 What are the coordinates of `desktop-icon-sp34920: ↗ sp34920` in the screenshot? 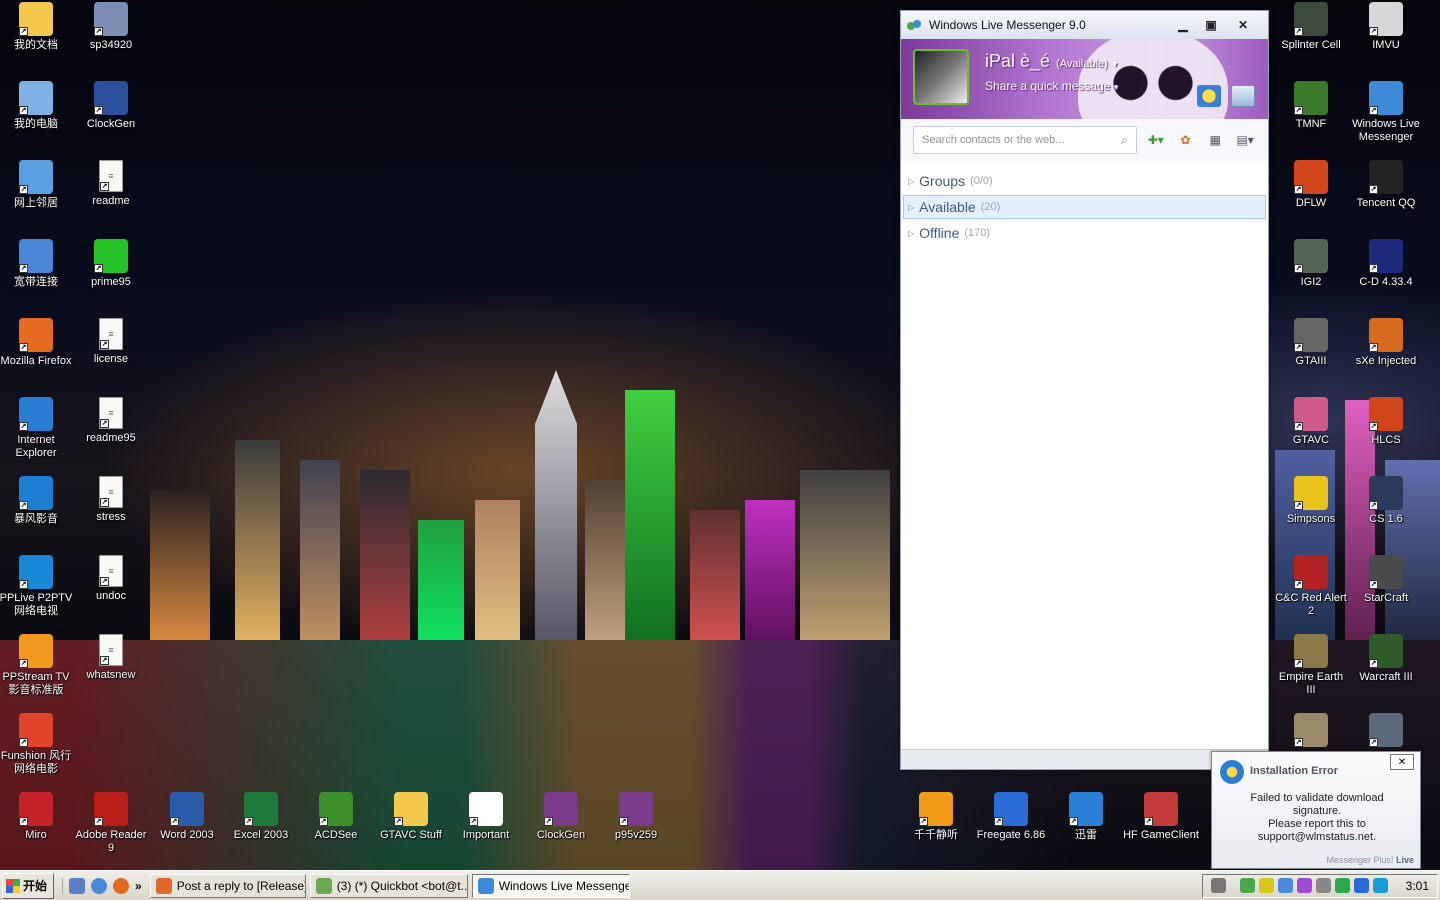 It's located at (111, 27).